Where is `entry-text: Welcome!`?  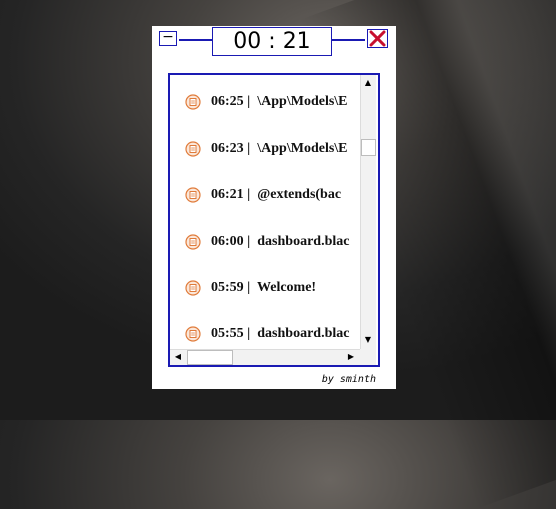 entry-text: Welcome! is located at coordinates (287, 287).